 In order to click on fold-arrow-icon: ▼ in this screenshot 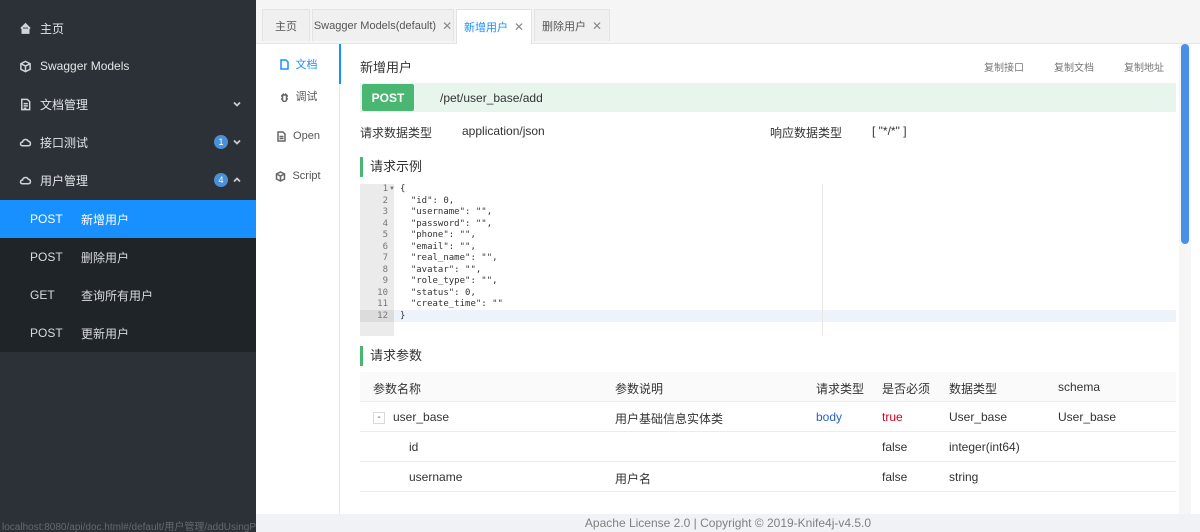, I will do `click(392, 189)`.